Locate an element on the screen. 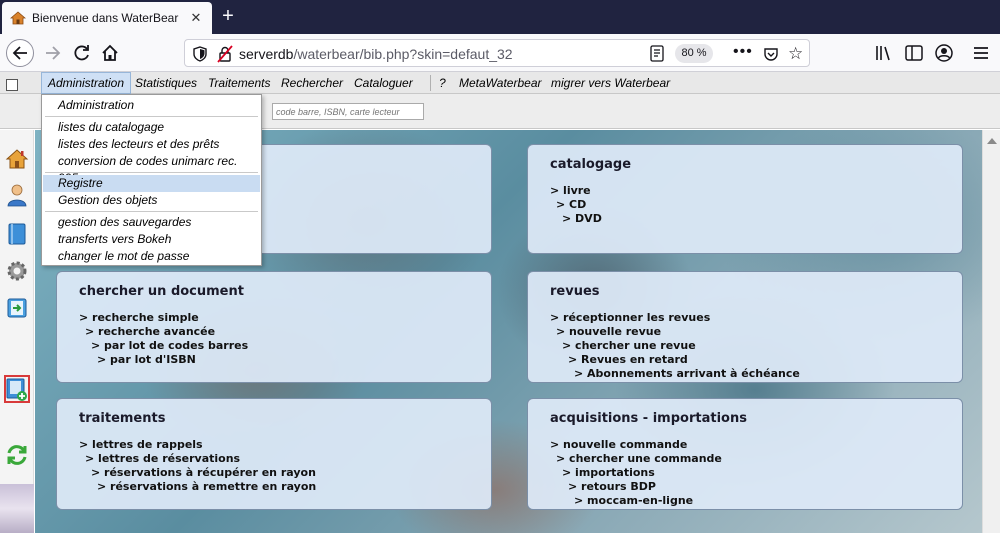 The image size is (1000, 533). pocket-icon is located at coordinates (771, 54).